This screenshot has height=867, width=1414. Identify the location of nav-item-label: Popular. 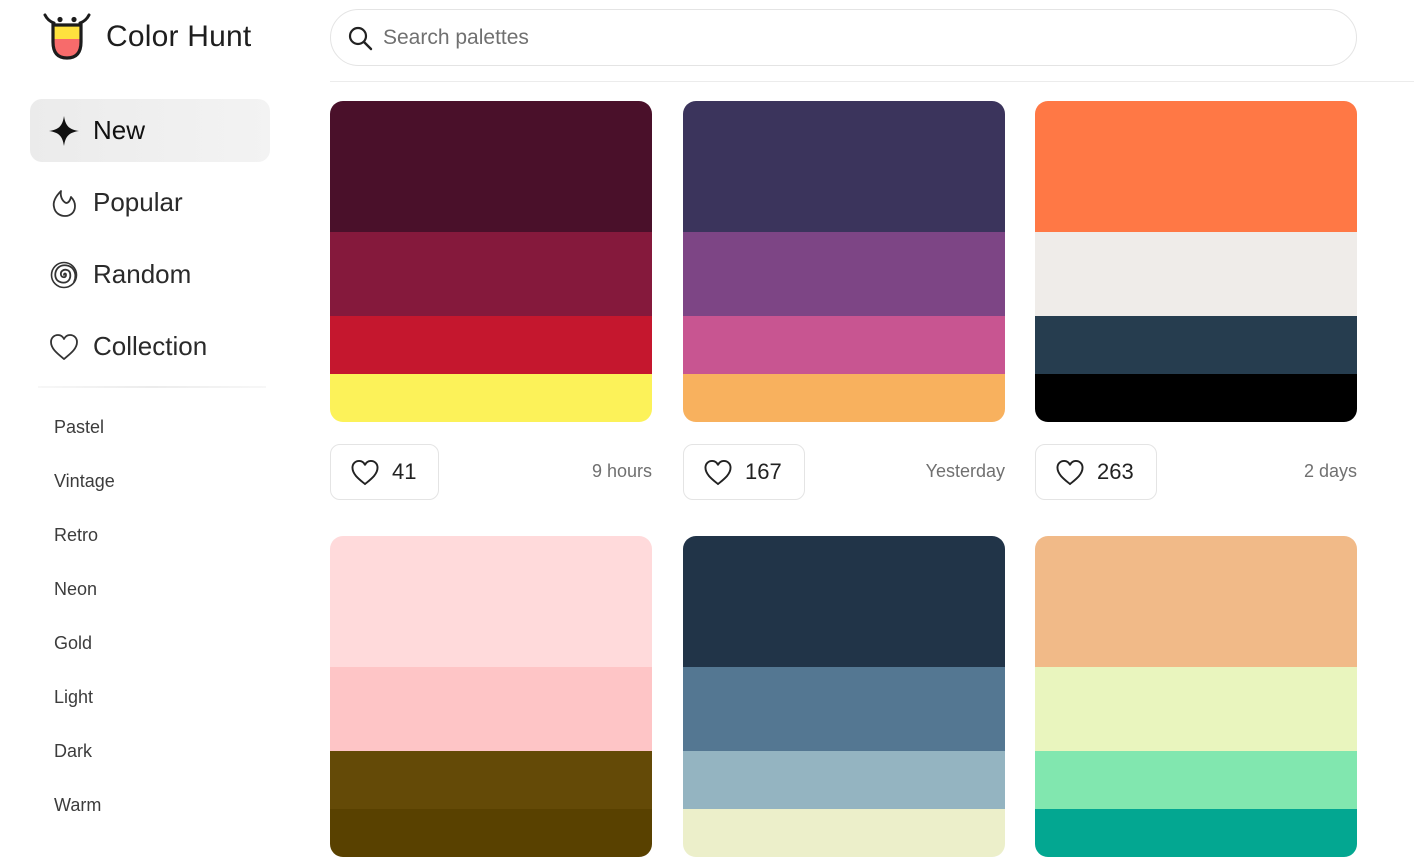
(138, 202).